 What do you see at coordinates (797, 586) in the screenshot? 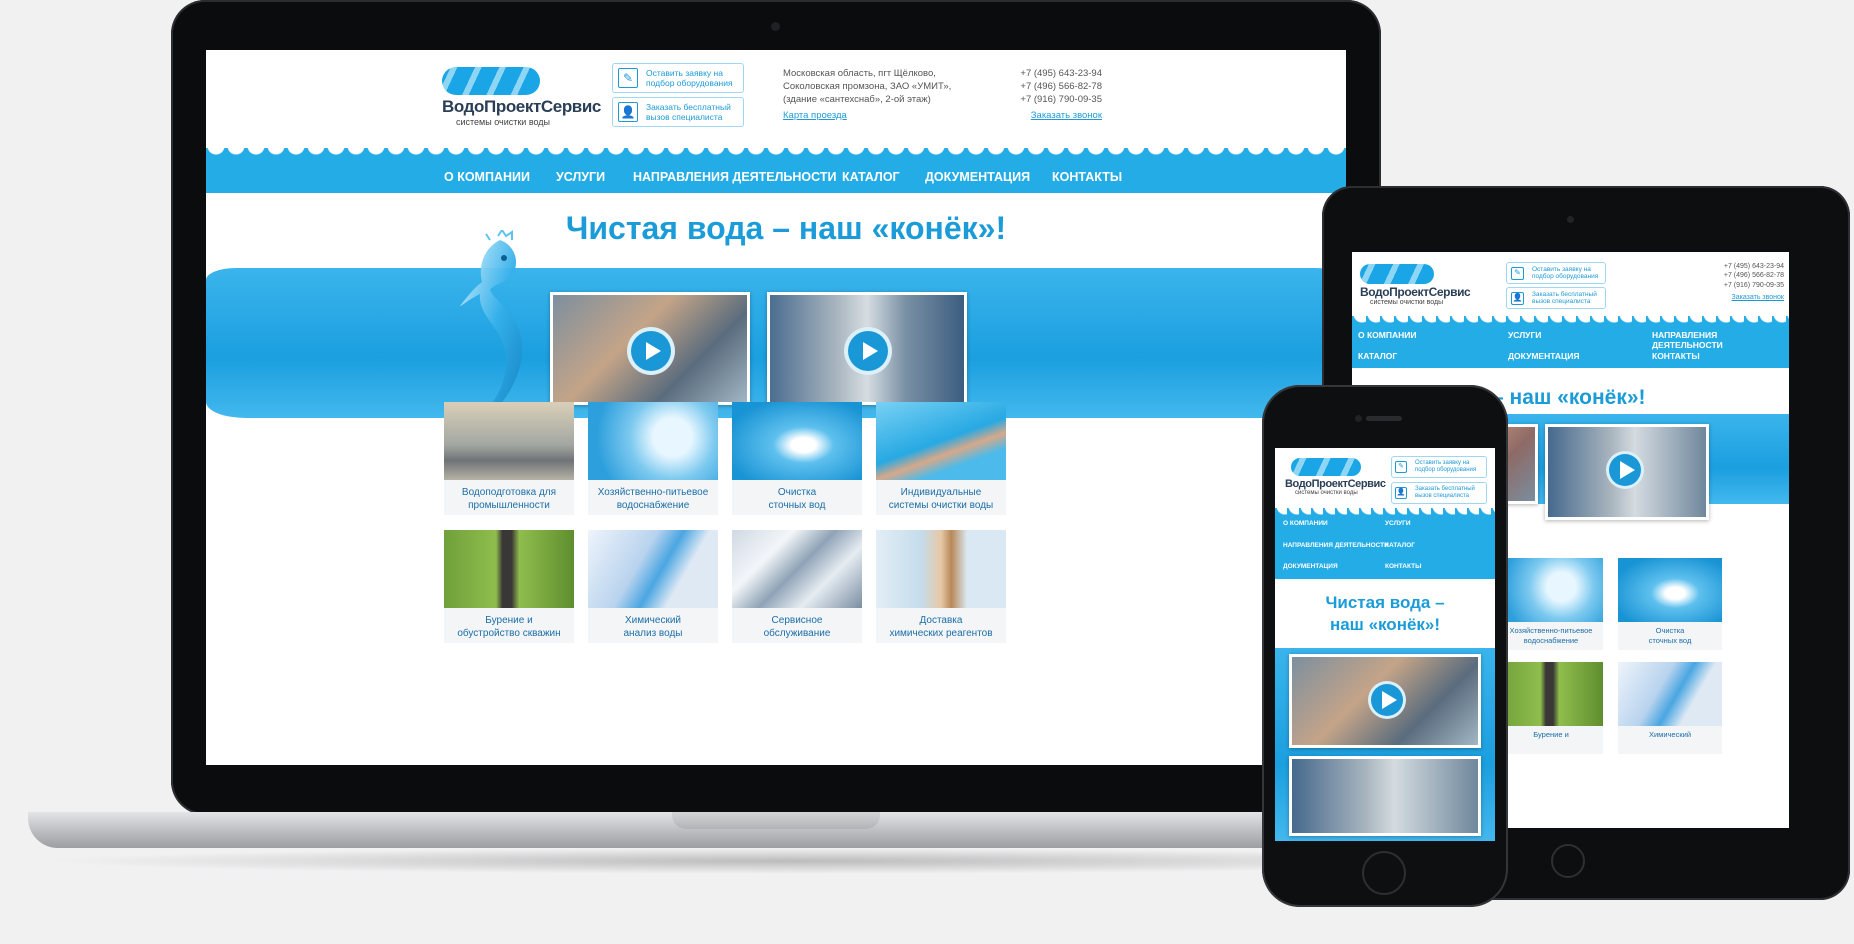
I see `service-card-service: Сервисное обслуживание` at bounding box center [797, 586].